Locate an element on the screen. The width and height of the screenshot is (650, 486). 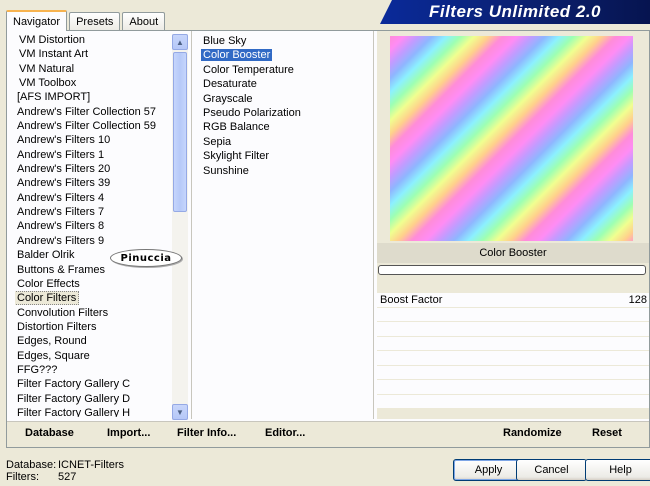
filter-item: Sunshine is located at coordinates (286, 171).